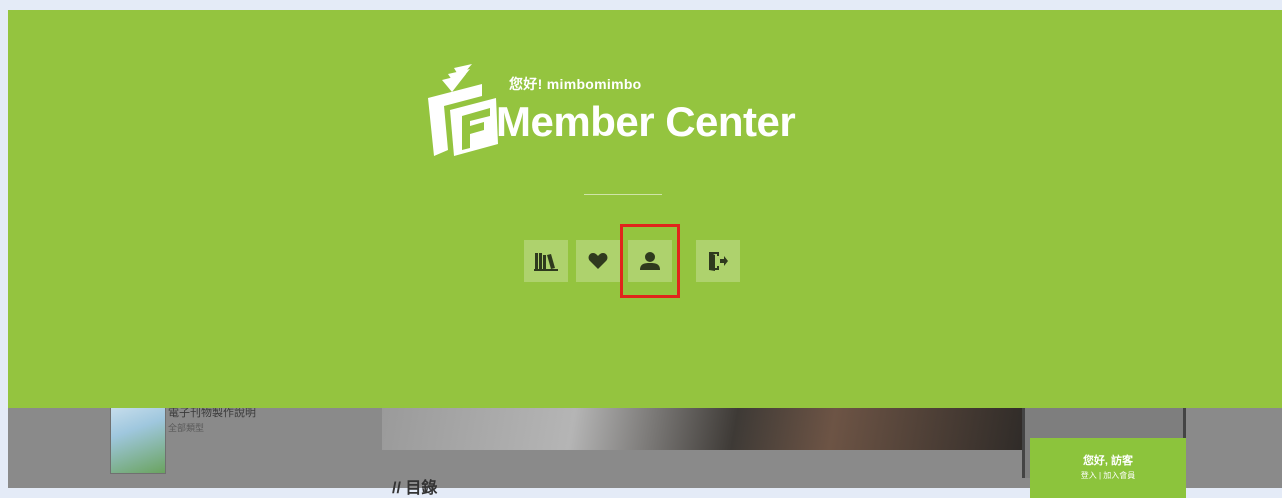  I want to click on favorites-button, so click(598, 261).